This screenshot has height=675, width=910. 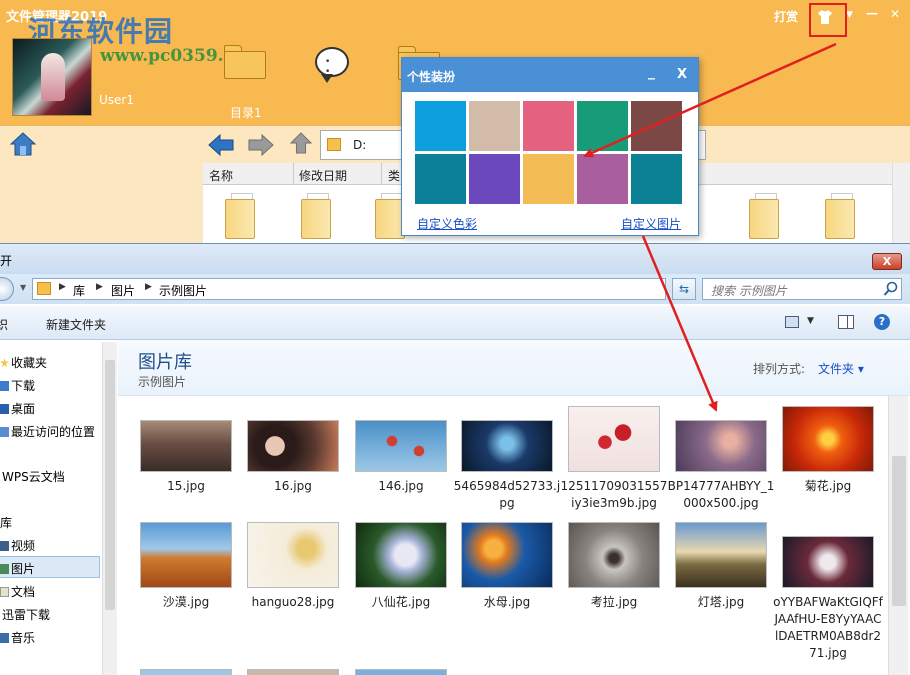 What do you see at coordinates (261, 145) in the screenshot?
I see `forward-arrow-icon` at bounding box center [261, 145].